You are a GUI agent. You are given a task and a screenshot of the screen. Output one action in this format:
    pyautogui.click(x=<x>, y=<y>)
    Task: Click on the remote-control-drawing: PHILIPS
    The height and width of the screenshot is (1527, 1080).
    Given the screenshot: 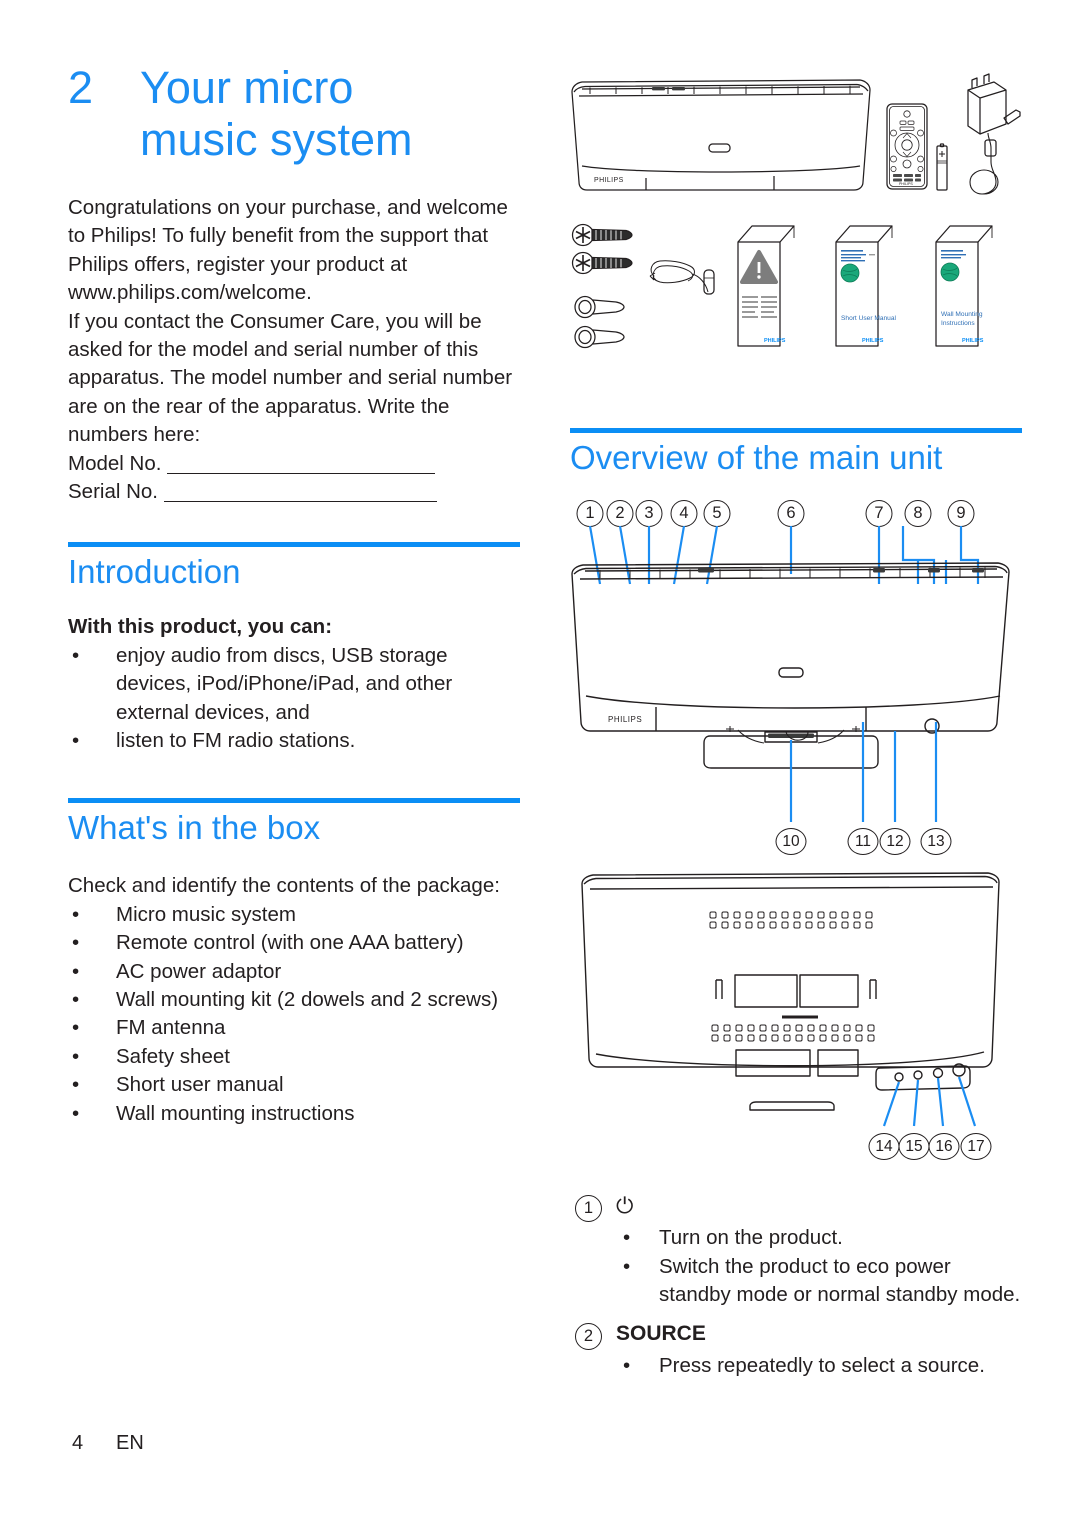 What is the action you would take?
    pyautogui.click(x=907, y=146)
    